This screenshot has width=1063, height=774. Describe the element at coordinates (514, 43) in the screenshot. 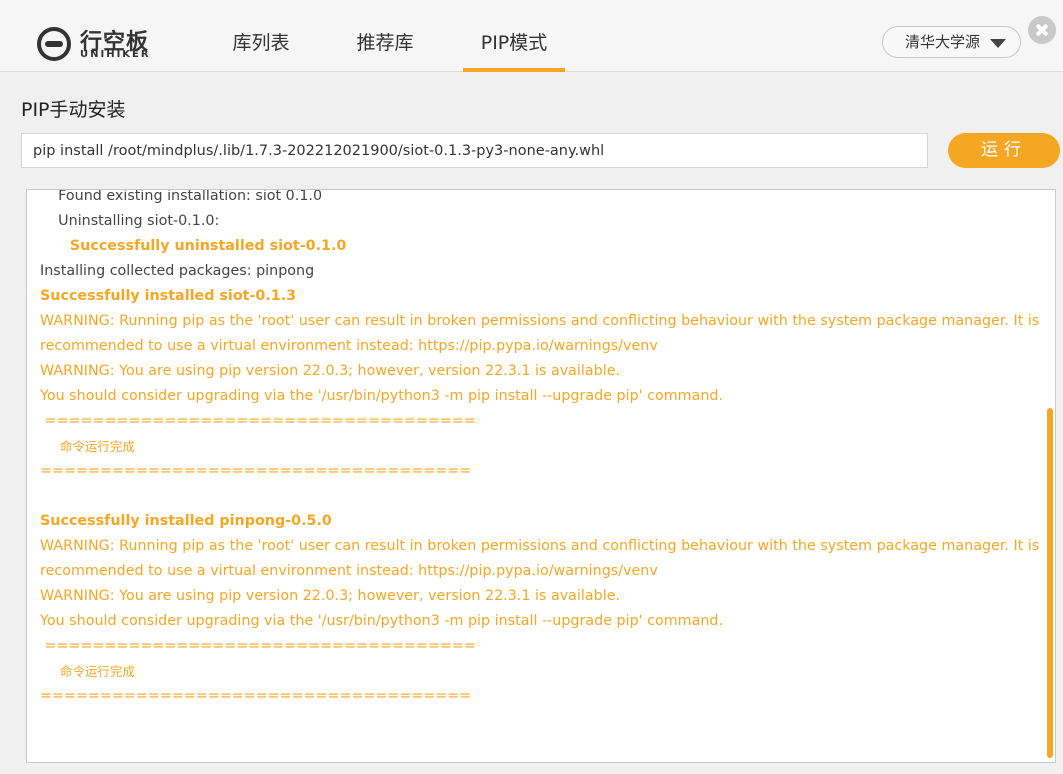

I see `tab-label: PIP模式` at that location.